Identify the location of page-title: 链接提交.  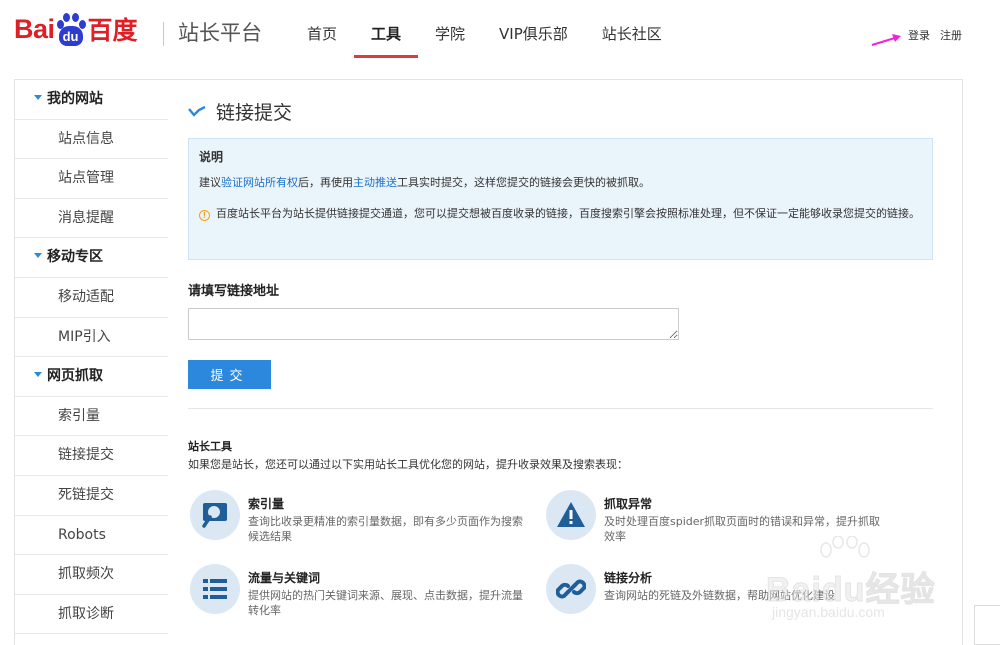
(240, 111).